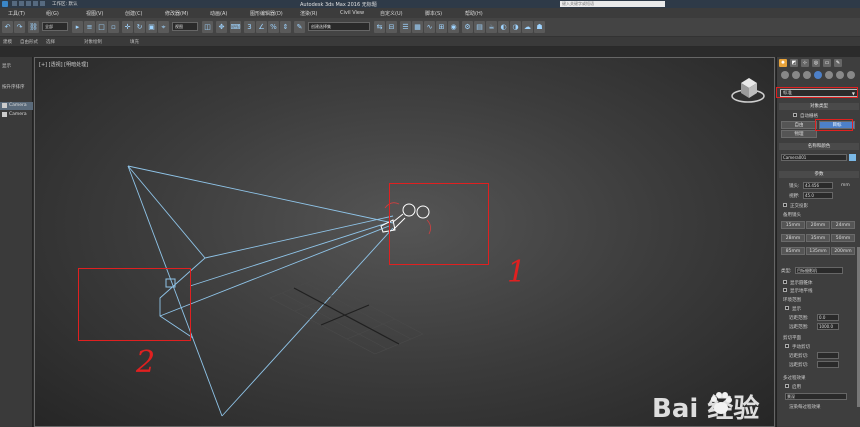 The height and width of the screenshot is (427, 860). Describe the element at coordinates (807, 75) in the screenshot. I see `lights-icon` at that location.